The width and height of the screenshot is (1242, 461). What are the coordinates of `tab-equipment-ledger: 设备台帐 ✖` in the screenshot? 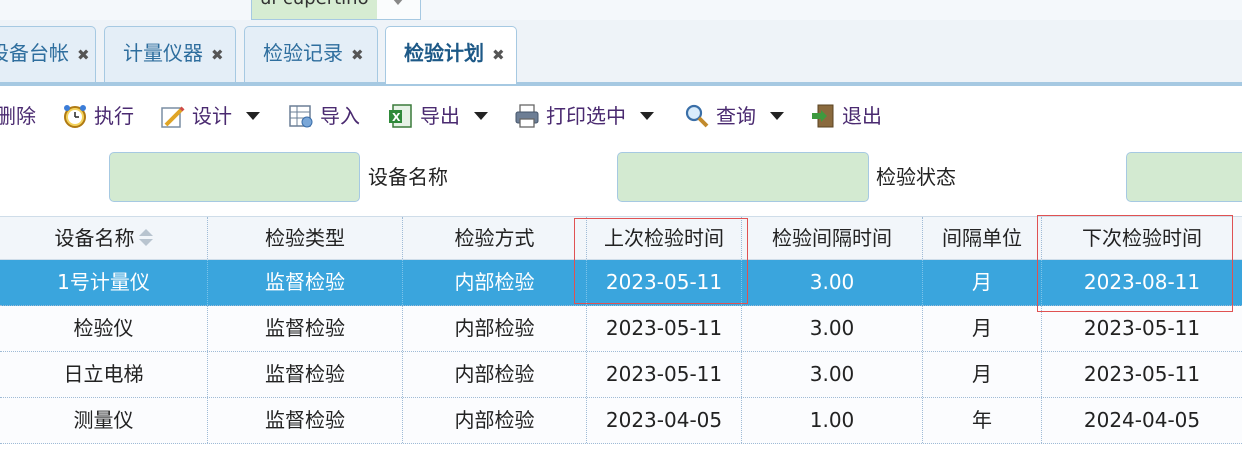 It's located at (48, 54).